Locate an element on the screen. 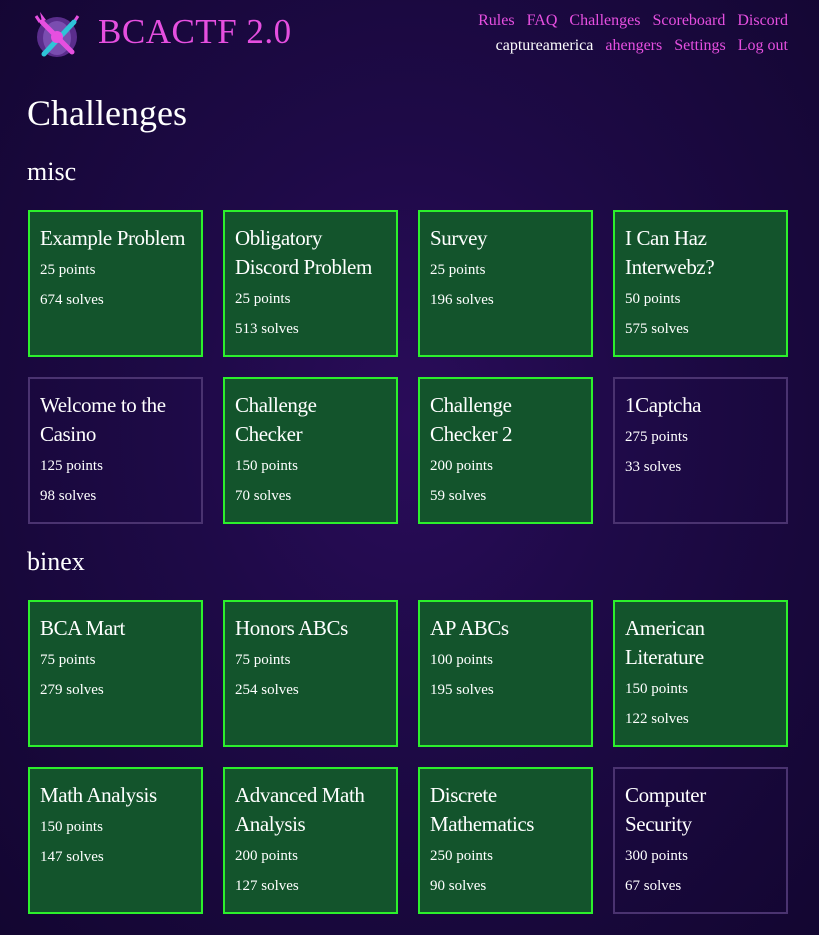 The width and height of the screenshot is (819, 935). challenge-card: Computer Security 300 points 67 solves is located at coordinates (700, 840).